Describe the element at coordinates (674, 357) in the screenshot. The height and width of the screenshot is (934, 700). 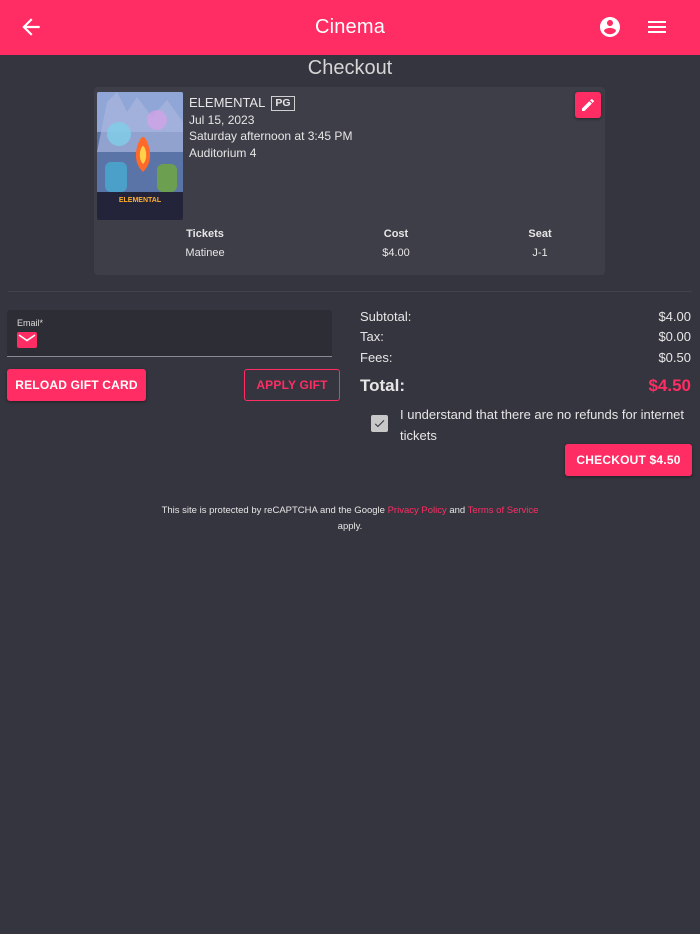
I see `fees-value: $0.50` at that location.